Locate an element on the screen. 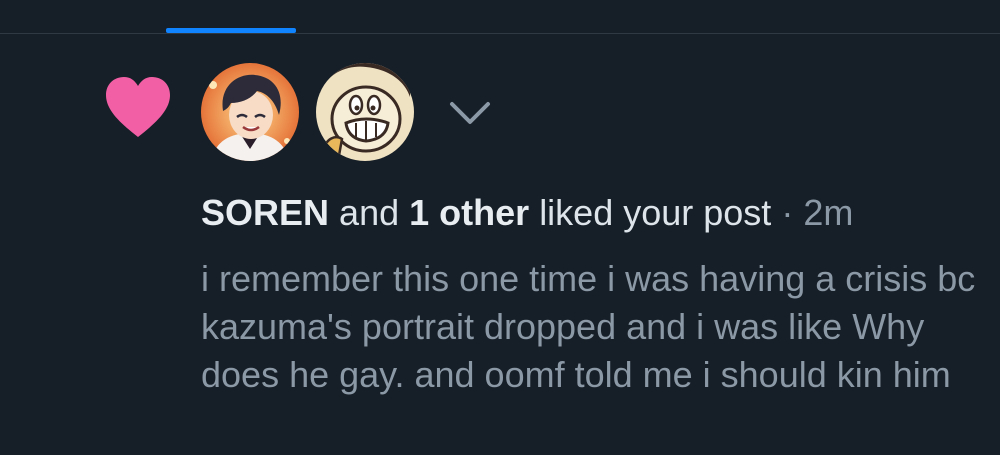 This screenshot has width=1000, height=455. timestamp: 2m is located at coordinates (828, 212).